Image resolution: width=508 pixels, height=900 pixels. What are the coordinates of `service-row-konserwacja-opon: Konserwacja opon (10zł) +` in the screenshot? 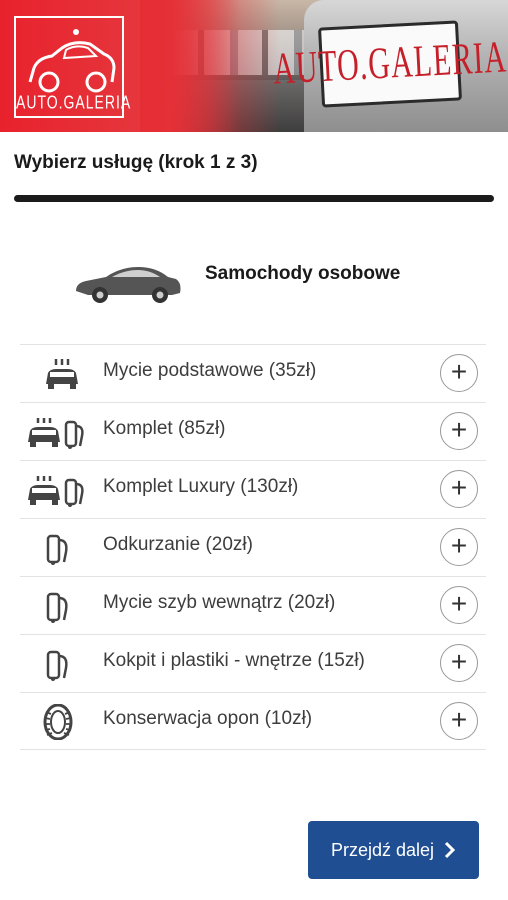 It's located at (253, 721).